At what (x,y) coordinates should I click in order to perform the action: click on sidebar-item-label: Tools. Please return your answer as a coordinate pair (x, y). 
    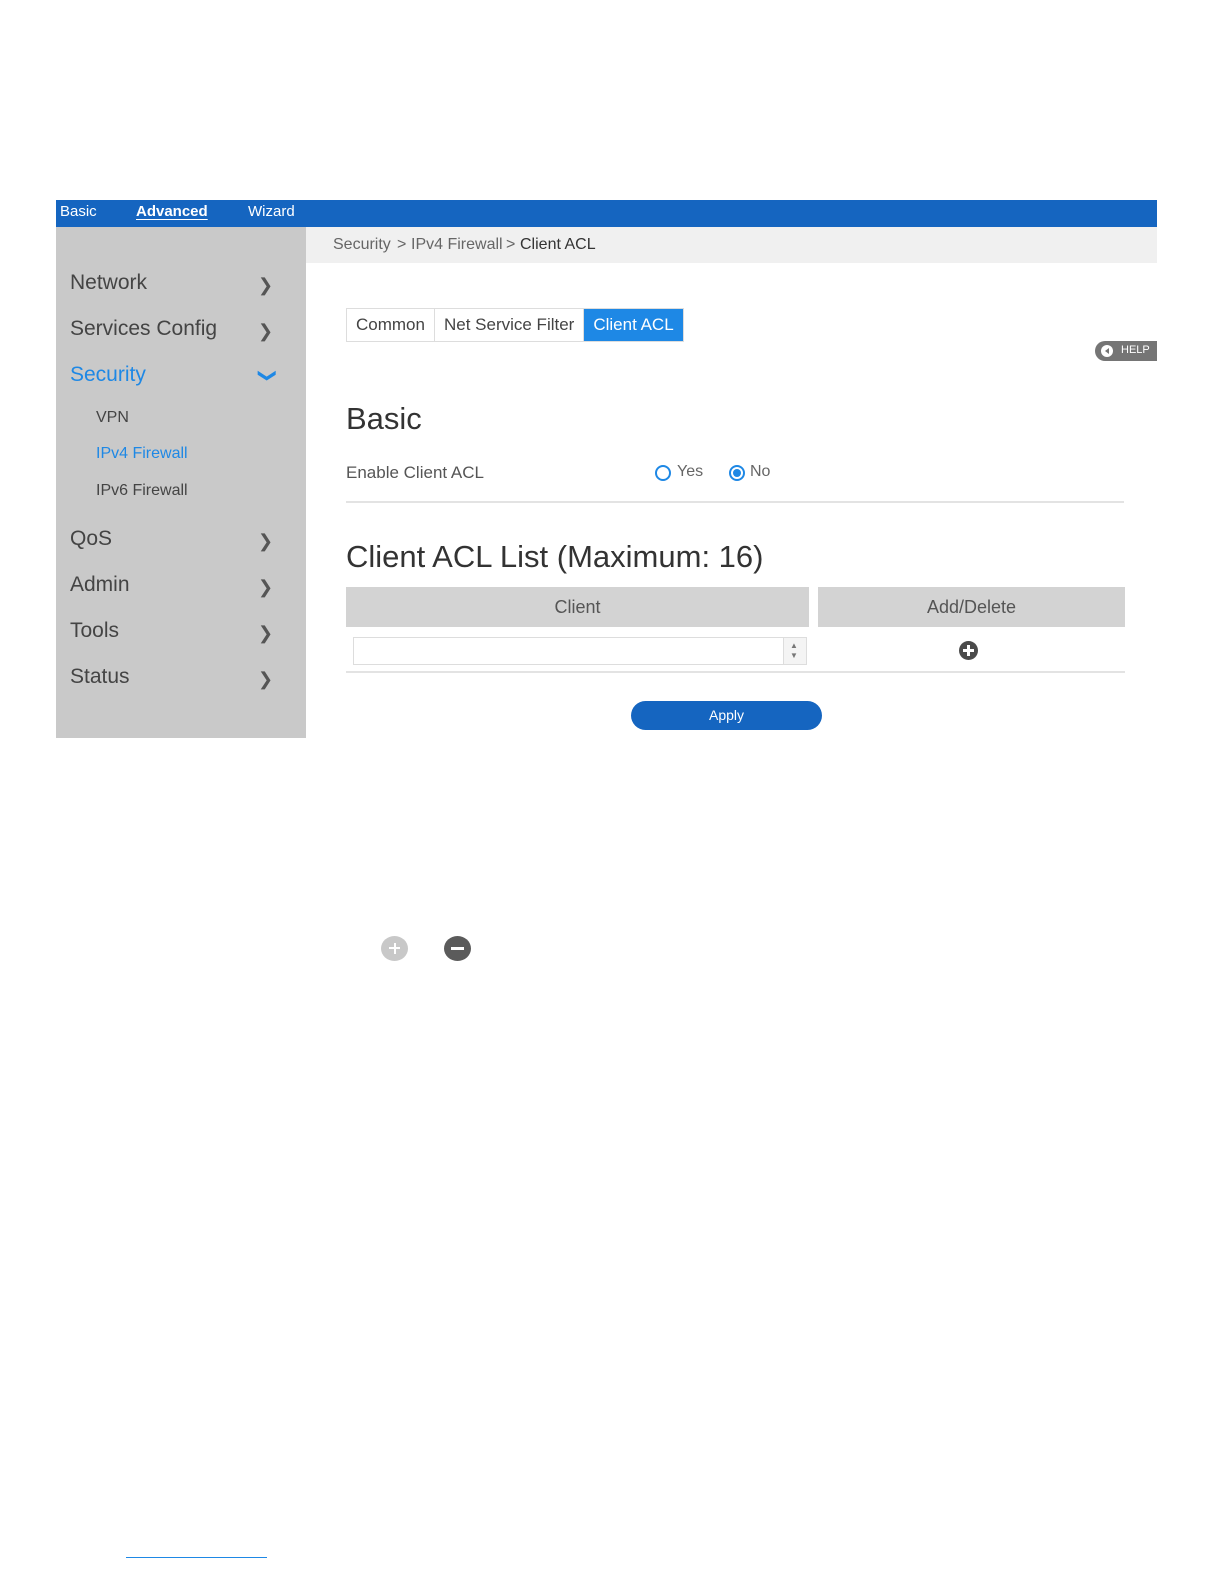
    Looking at the image, I should click on (95, 630).